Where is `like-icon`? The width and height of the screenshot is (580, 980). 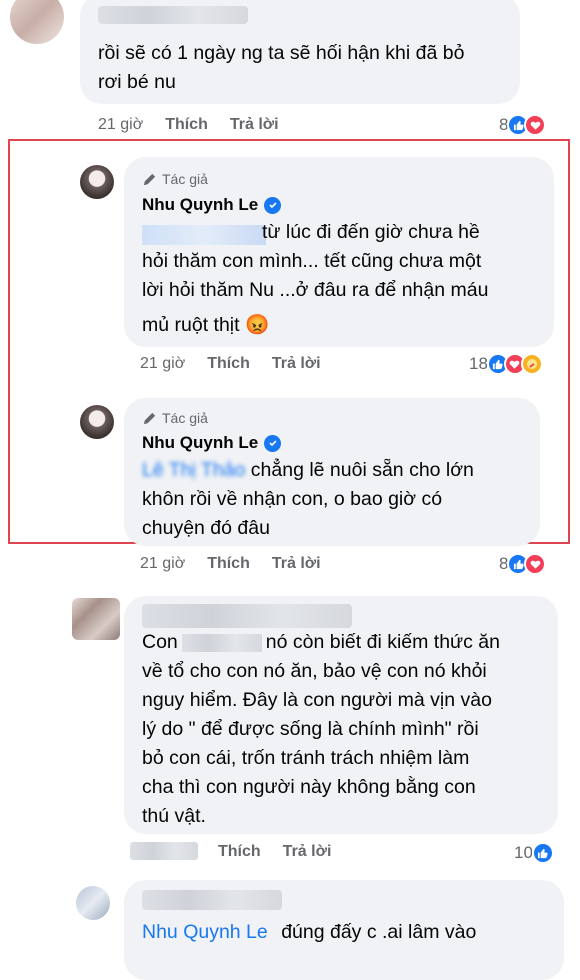
like-icon is located at coordinates (542, 853).